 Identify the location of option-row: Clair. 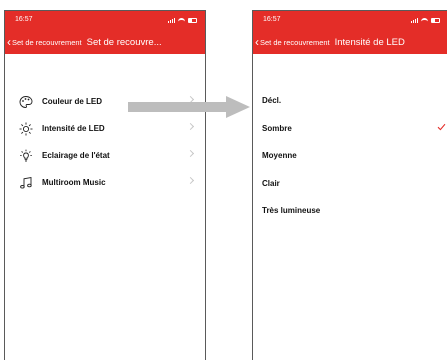
(350, 184).